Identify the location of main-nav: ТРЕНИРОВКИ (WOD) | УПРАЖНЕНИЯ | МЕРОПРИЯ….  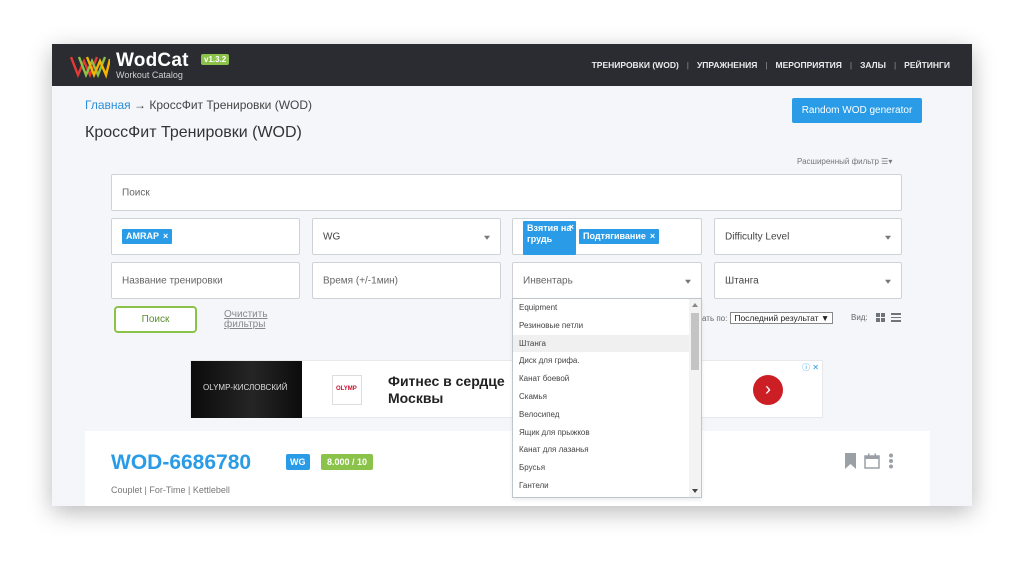
(771, 65).